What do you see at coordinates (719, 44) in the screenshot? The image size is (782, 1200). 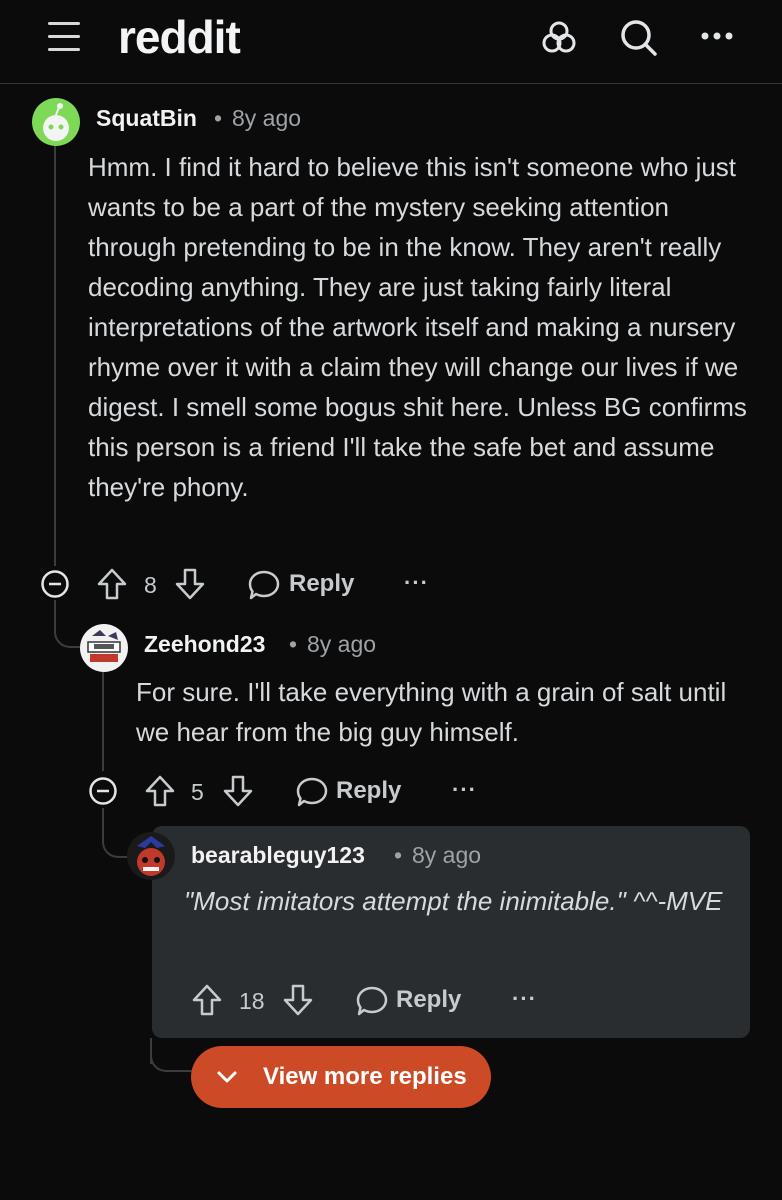 I see `more-options-icon` at bounding box center [719, 44].